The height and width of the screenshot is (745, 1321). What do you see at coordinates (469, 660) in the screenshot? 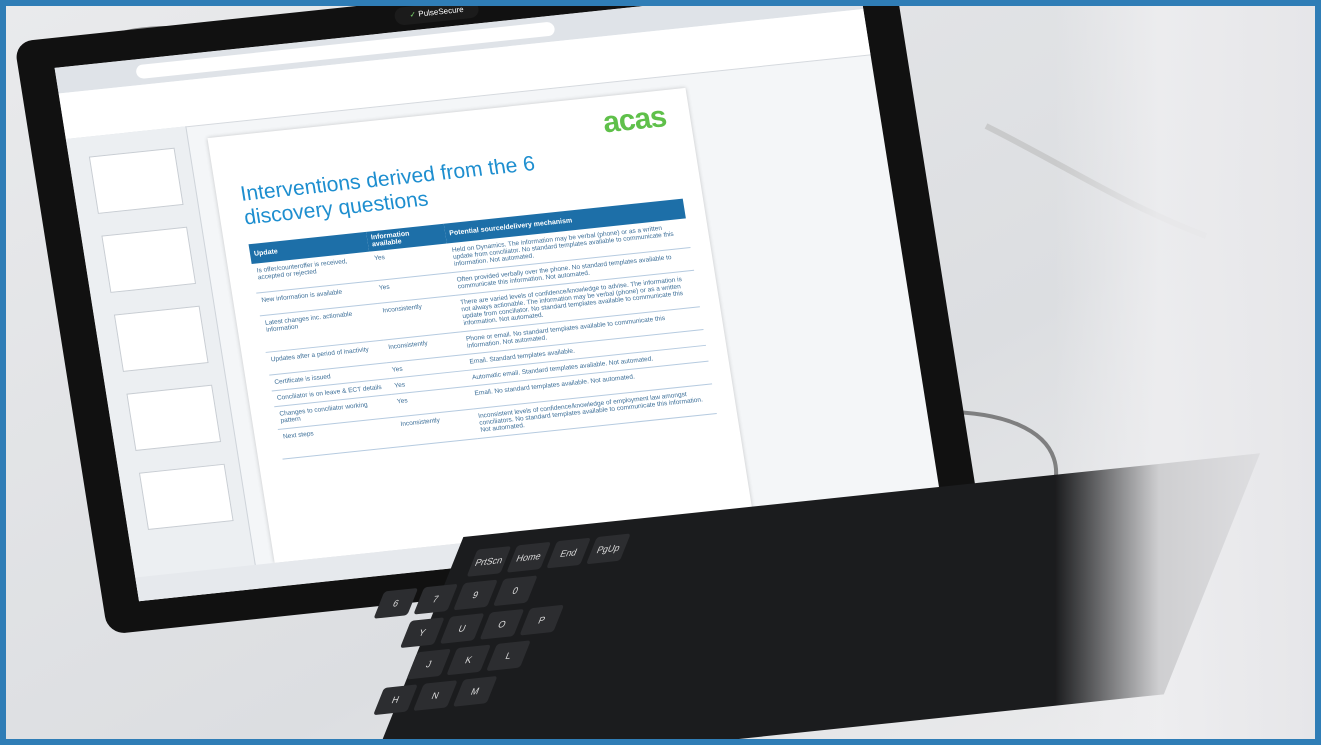
I see `keyboard-key: K` at bounding box center [469, 660].